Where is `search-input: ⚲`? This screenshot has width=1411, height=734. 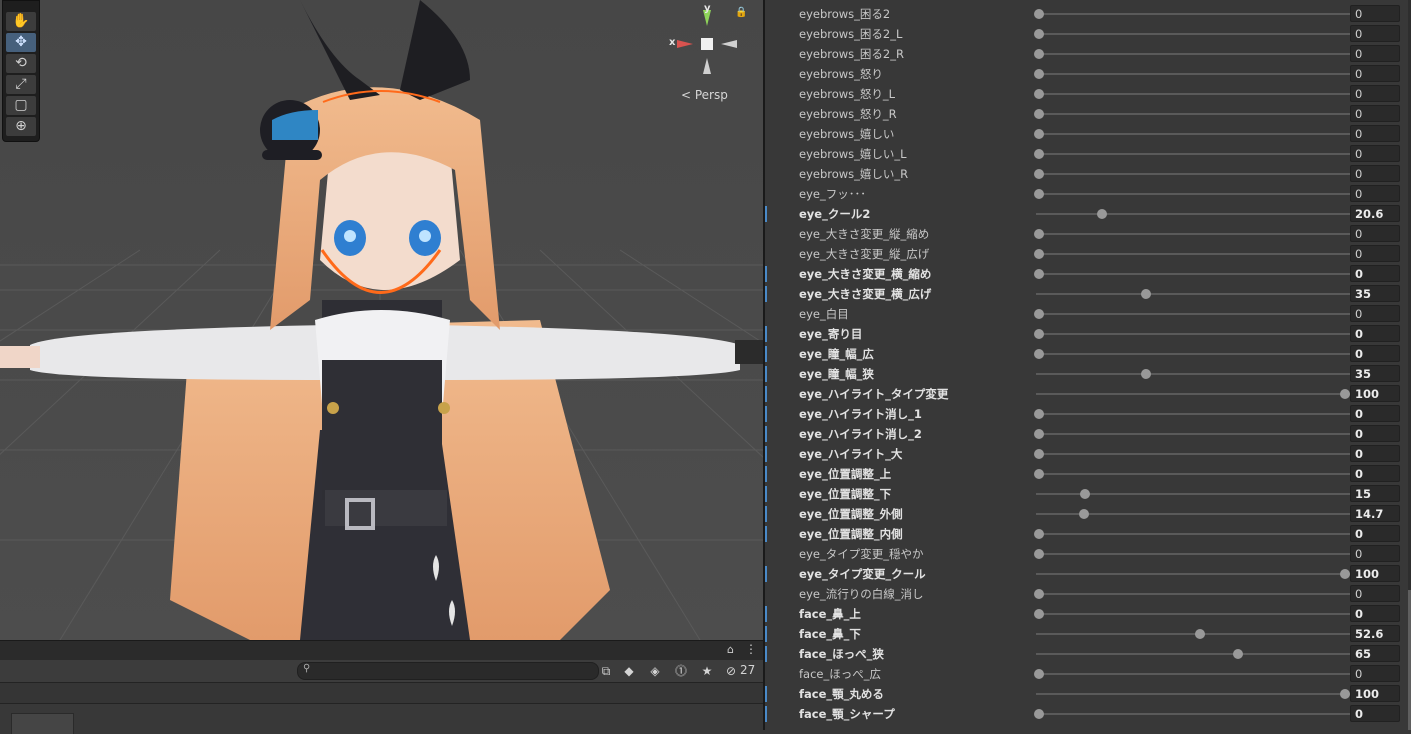
search-input: ⚲ is located at coordinates (448, 671).